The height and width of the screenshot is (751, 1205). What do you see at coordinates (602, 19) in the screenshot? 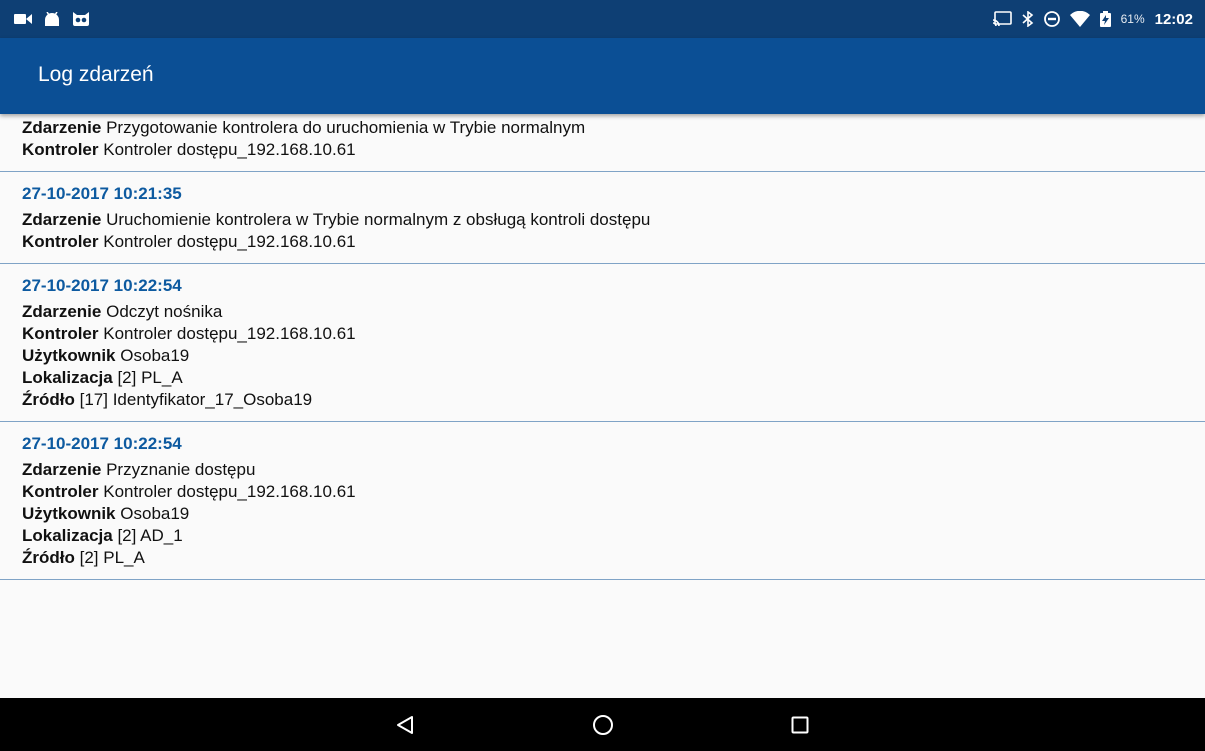
I see `status-bar: 61% 12:02` at bounding box center [602, 19].